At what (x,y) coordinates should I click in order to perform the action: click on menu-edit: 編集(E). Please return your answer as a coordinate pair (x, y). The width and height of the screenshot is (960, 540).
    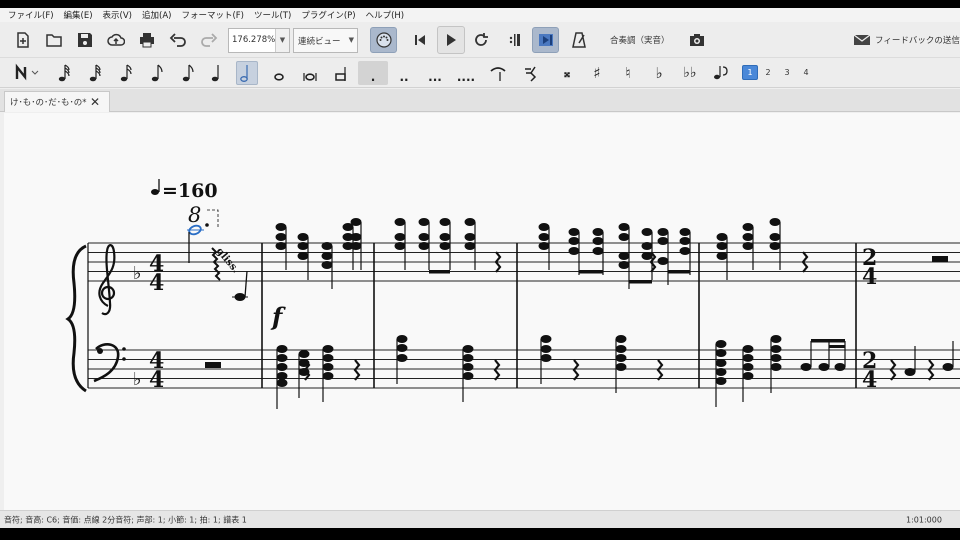
    Looking at the image, I should click on (78, 15).